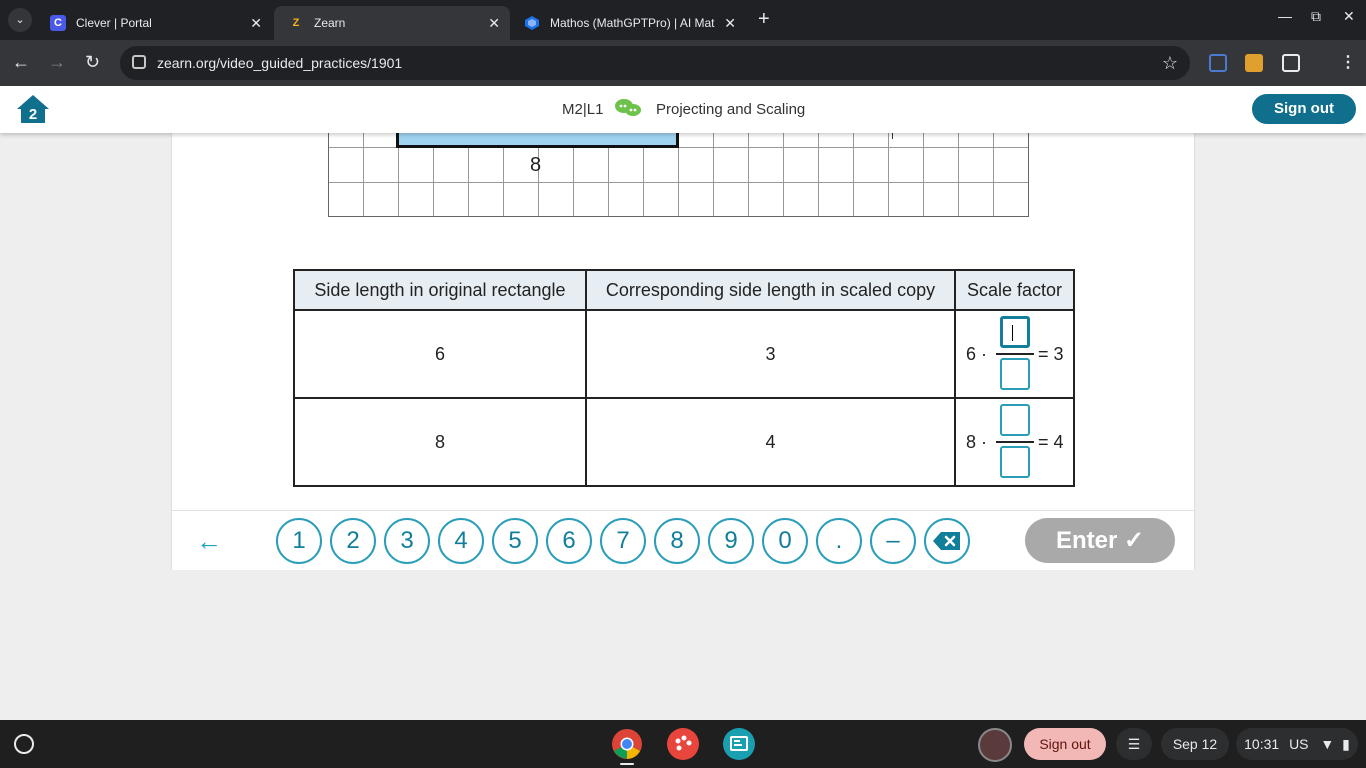 This screenshot has height=768, width=1366. Describe the element at coordinates (947, 541) in the screenshot. I see `backspace-icon` at that location.